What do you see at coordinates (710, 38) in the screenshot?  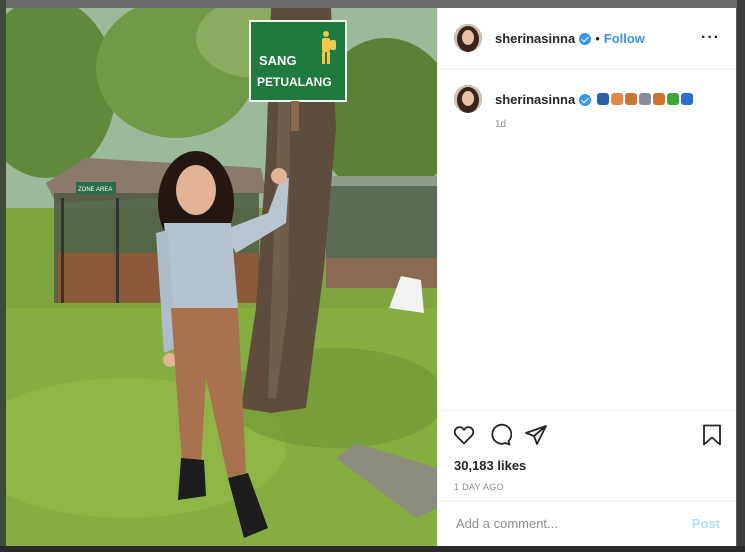 I see `more-options-icon: ···` at bounding box center [710, 38].